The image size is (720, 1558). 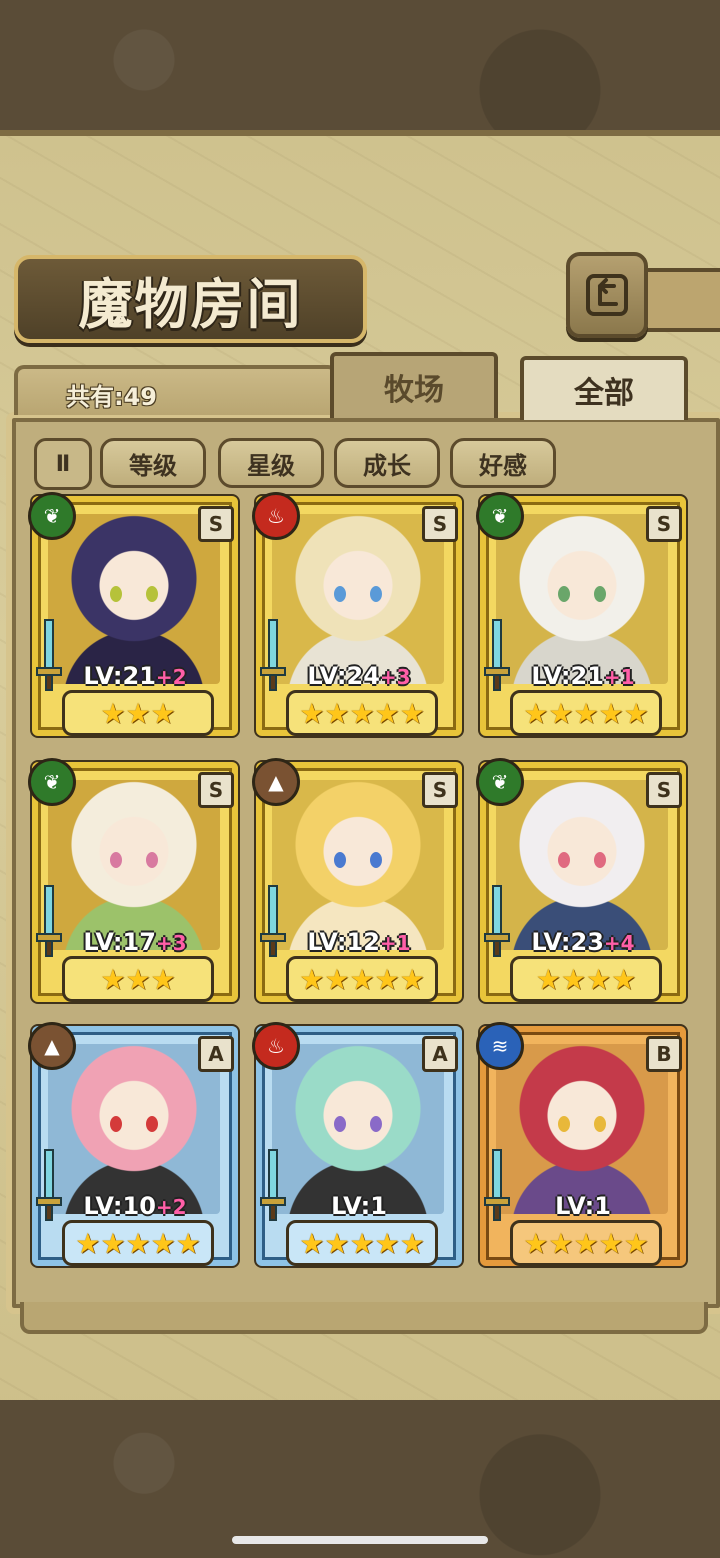 I want to click on star-rating: ★★★★, so click(x=586, y=979).